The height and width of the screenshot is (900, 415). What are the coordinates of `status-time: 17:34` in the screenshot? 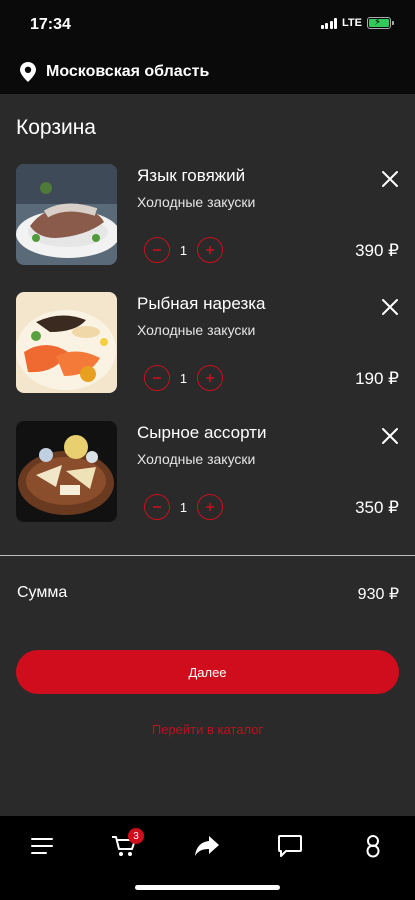 It's located at (50, 24).